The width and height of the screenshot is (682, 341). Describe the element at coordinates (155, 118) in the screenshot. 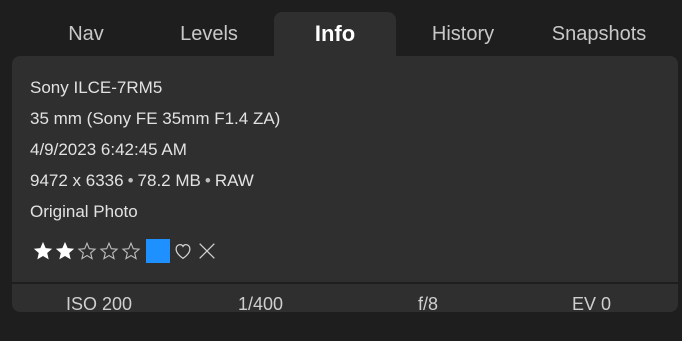

I see `lens-info: 35 mm (Sony FE 35mm F1.4 ZA)` at that location.